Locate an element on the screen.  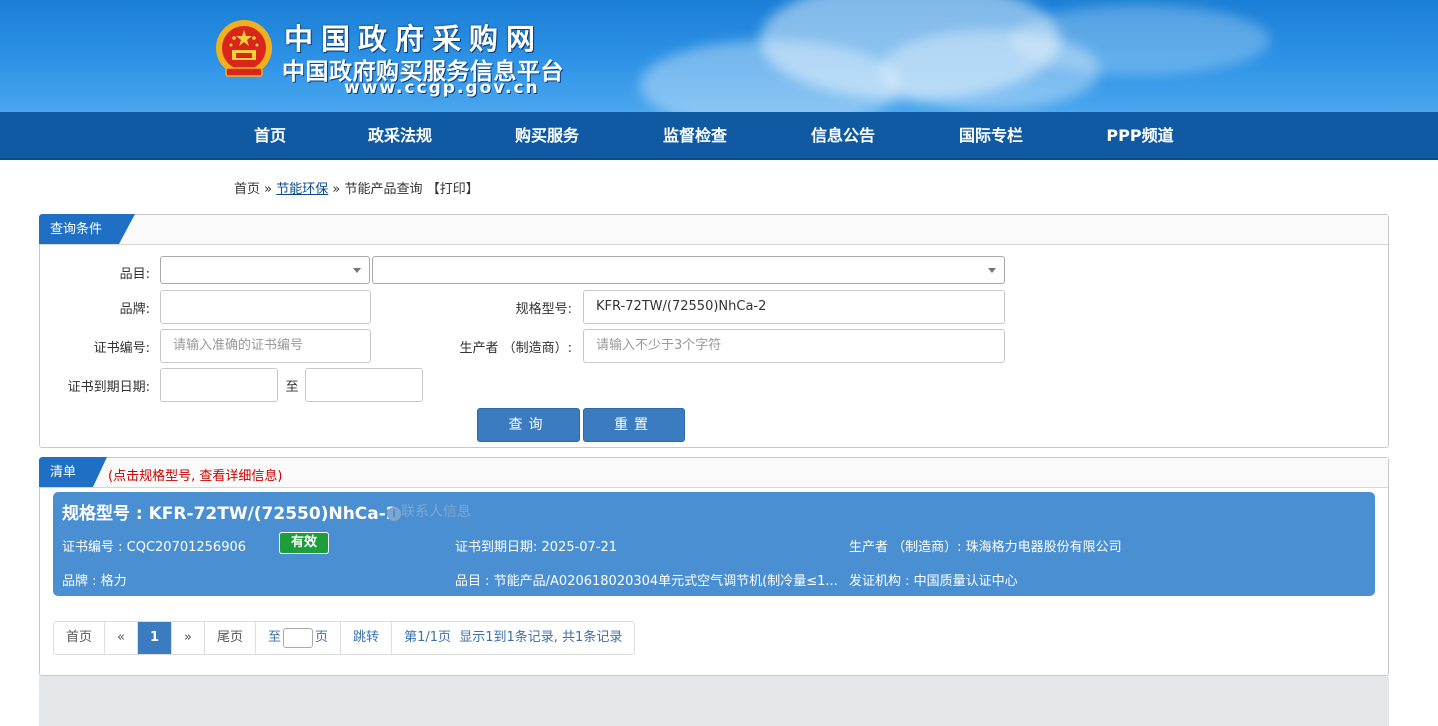
page-goto: 至页 is located at coordinates (299, 638).